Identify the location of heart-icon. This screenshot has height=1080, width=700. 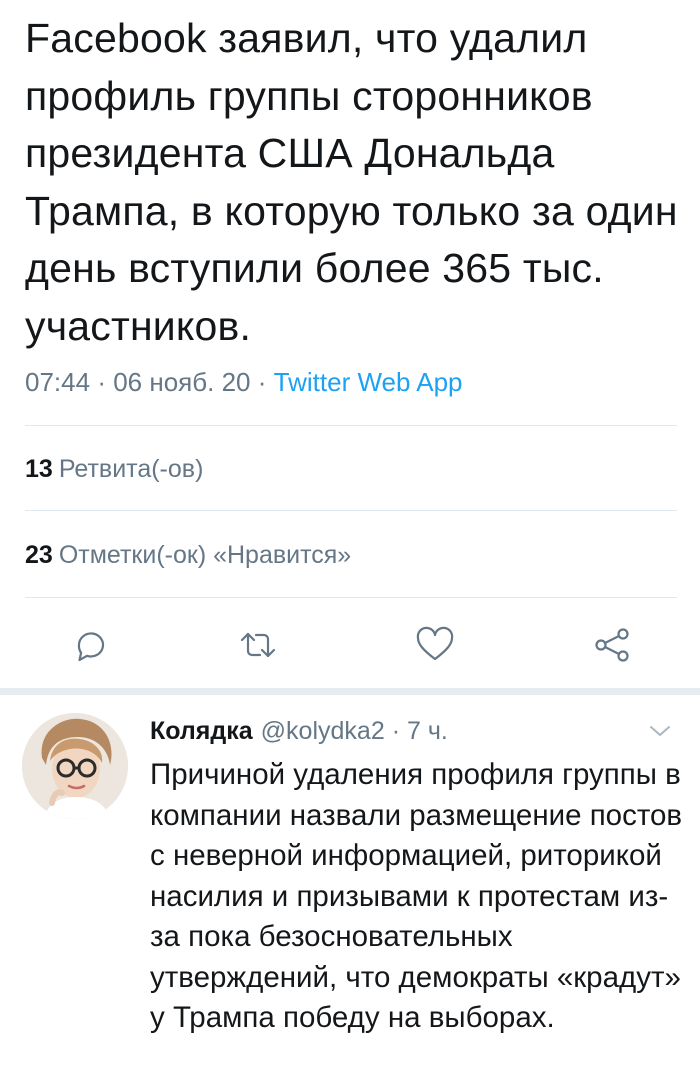
(435, 647).